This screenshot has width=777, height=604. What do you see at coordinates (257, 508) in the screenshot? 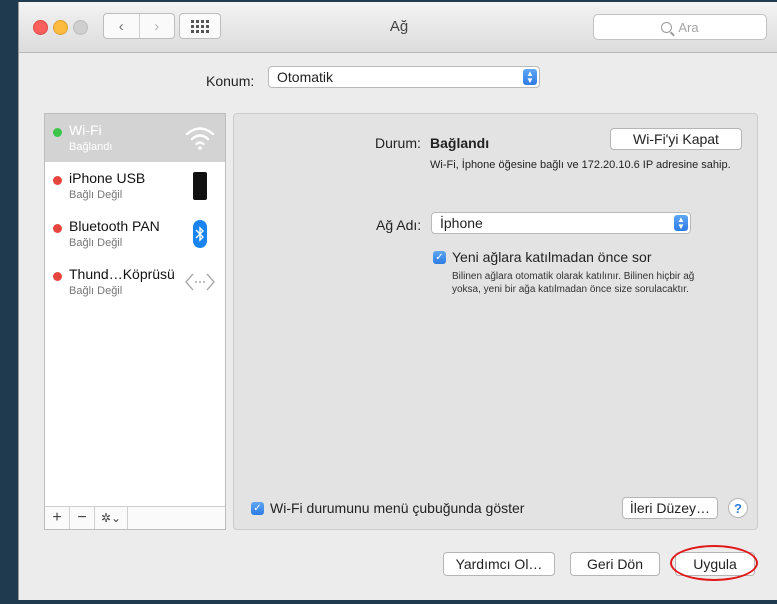
I see `show-in-menu-bar-checkbox: ✓` at bounding box center [257, 508].